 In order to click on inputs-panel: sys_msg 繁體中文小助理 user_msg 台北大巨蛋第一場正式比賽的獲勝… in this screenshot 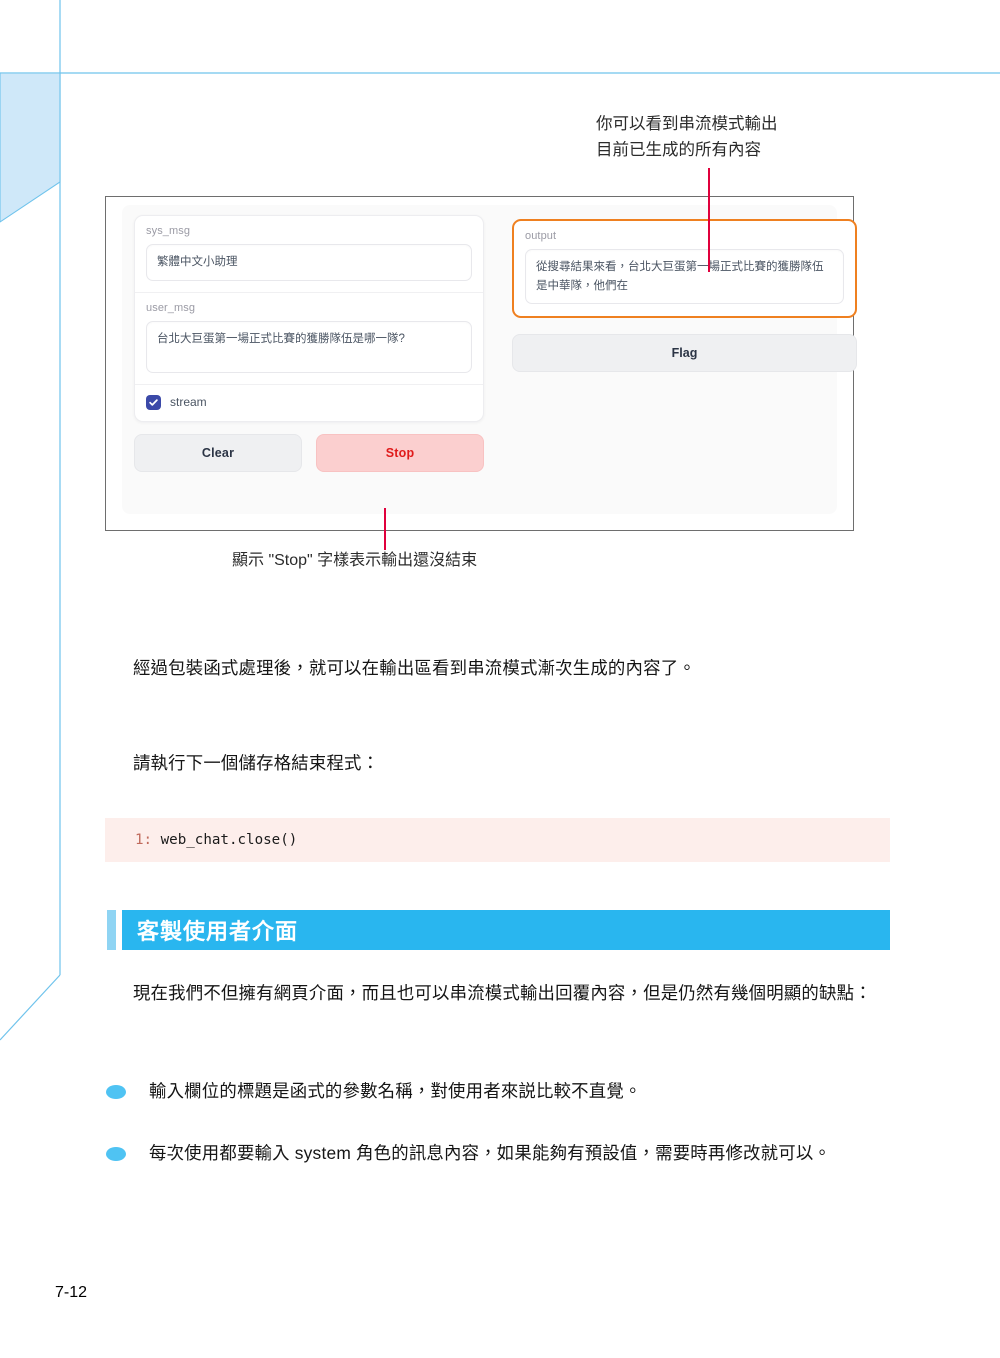, I will do `click(309, 318)`.